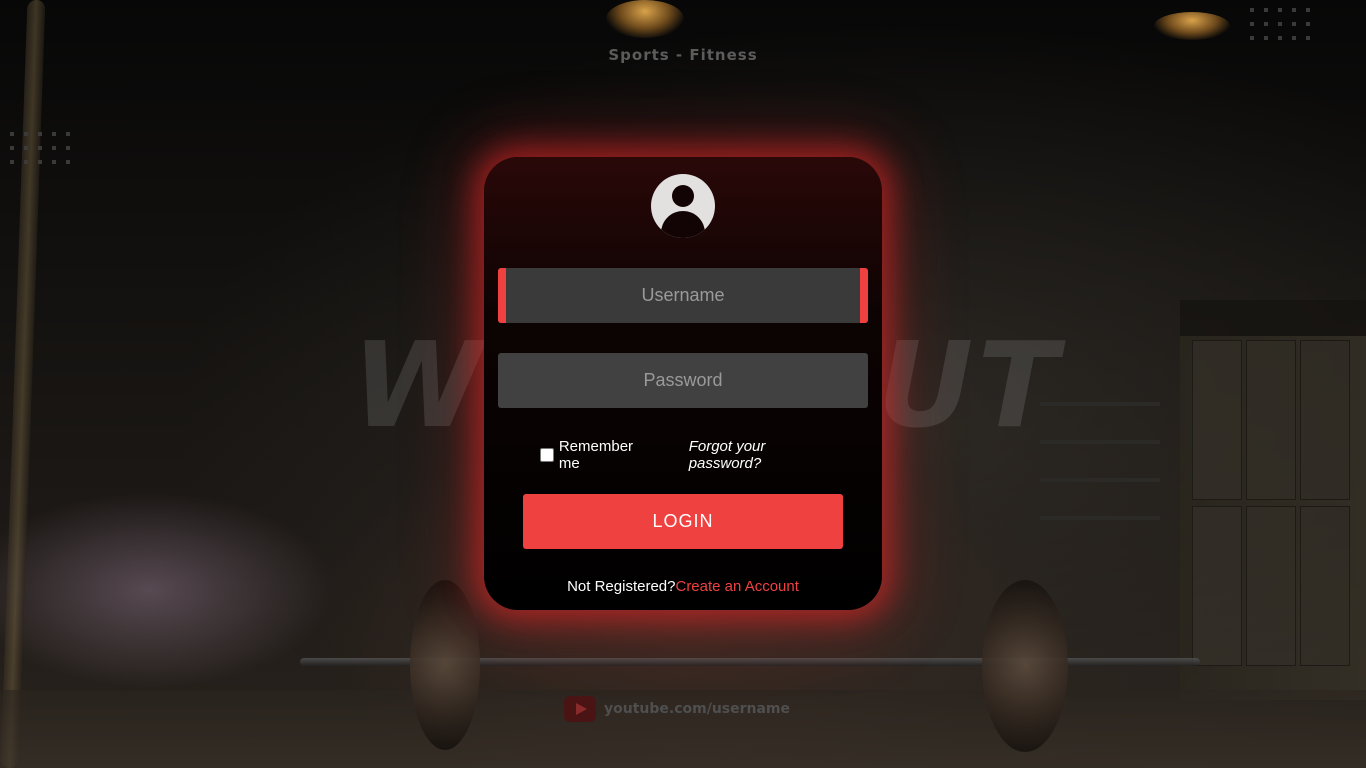  I want to click on brand-title: Sports - Fitness, so click(683, 55).